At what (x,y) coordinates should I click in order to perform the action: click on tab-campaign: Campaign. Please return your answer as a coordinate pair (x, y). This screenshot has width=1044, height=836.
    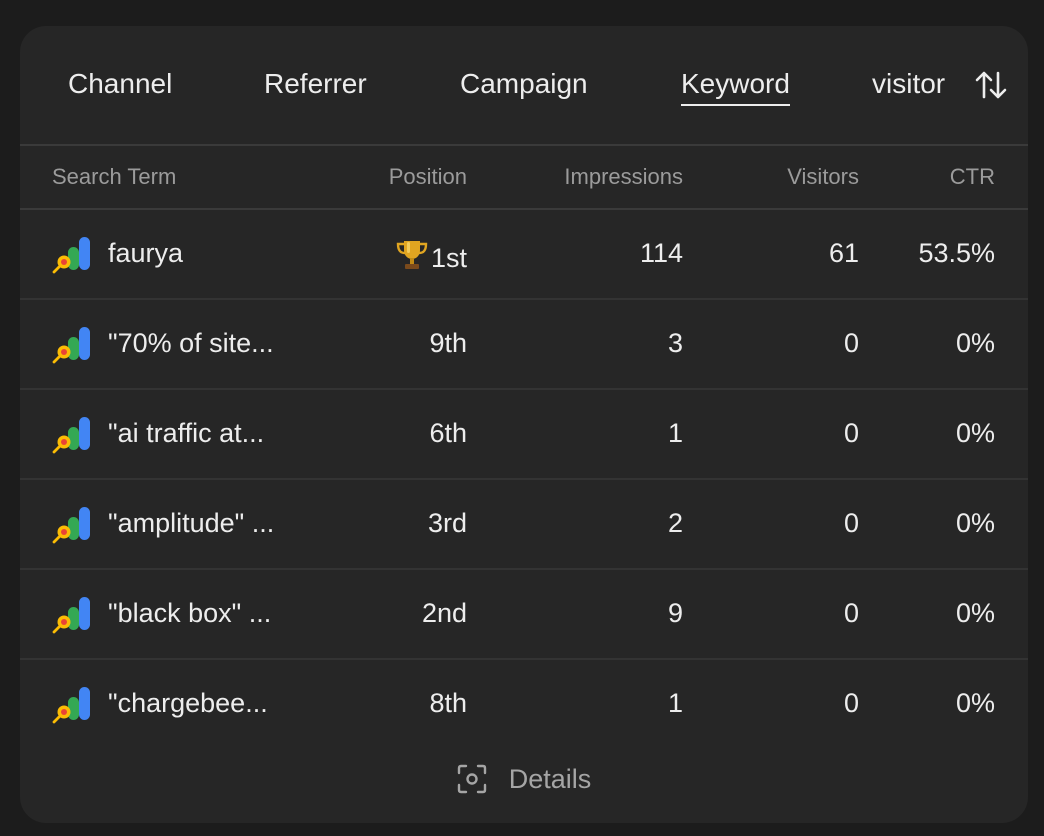
    Looking at the image, I should click on (524, 84).